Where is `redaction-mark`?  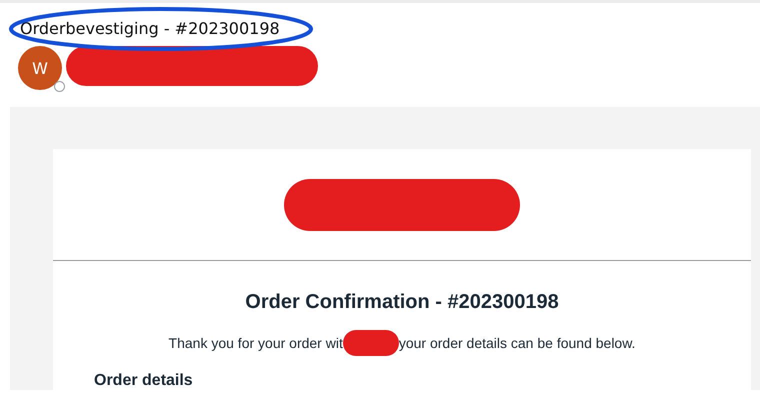
redaction-mark is located at coordinates (370, 343).